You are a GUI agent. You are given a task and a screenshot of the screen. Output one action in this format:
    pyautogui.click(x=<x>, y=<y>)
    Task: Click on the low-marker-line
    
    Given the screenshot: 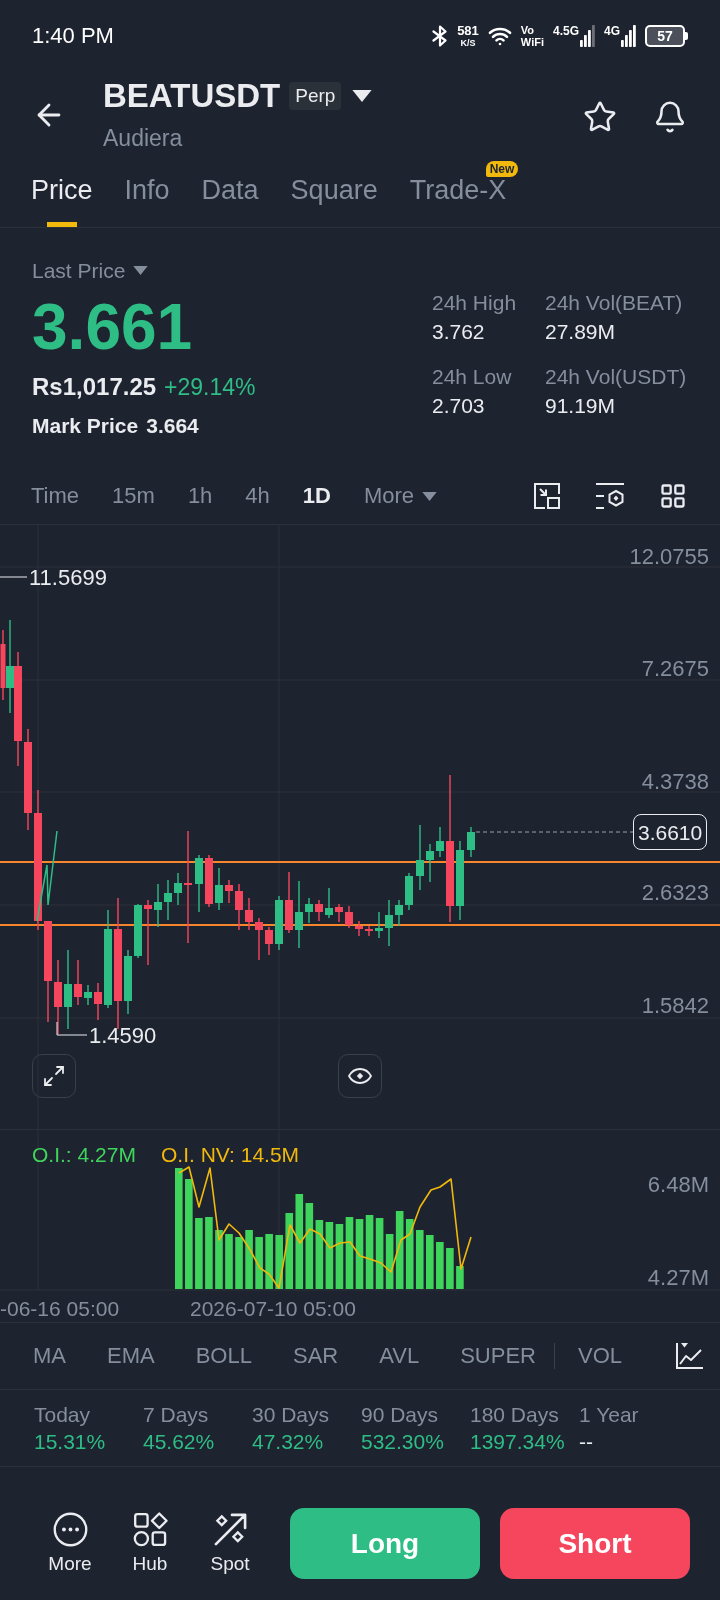 What is the action you would take?
    pyautogui.click(x=72, y=1028)
    